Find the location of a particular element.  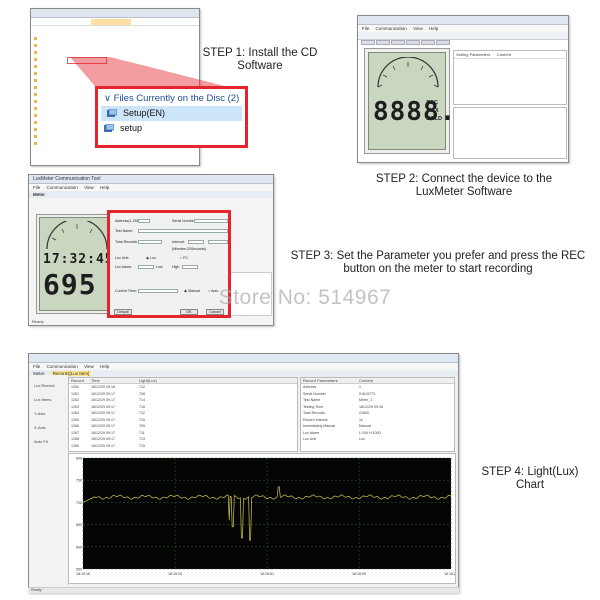

x-tick-label: 18:15:16 is located at coordinates (83, 574).